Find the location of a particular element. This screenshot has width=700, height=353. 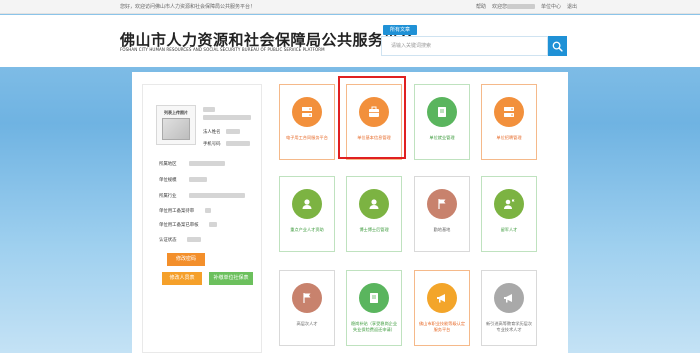

tile-label: 单位就业管理 is located at coordinates (442, 137).